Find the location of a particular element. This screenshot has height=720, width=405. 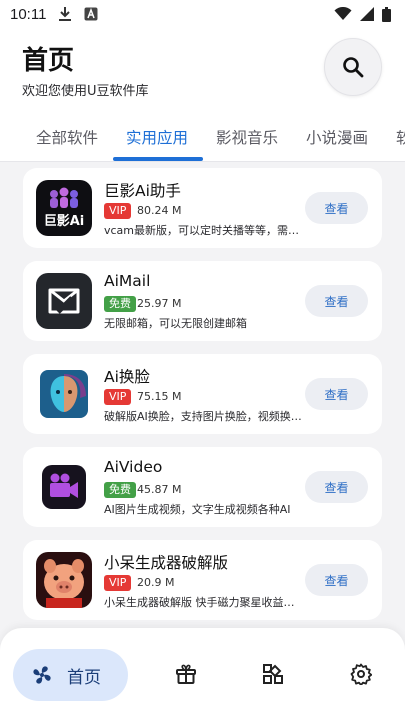

tab-all-software: 全部软件 is located at coordinates (67, 137).